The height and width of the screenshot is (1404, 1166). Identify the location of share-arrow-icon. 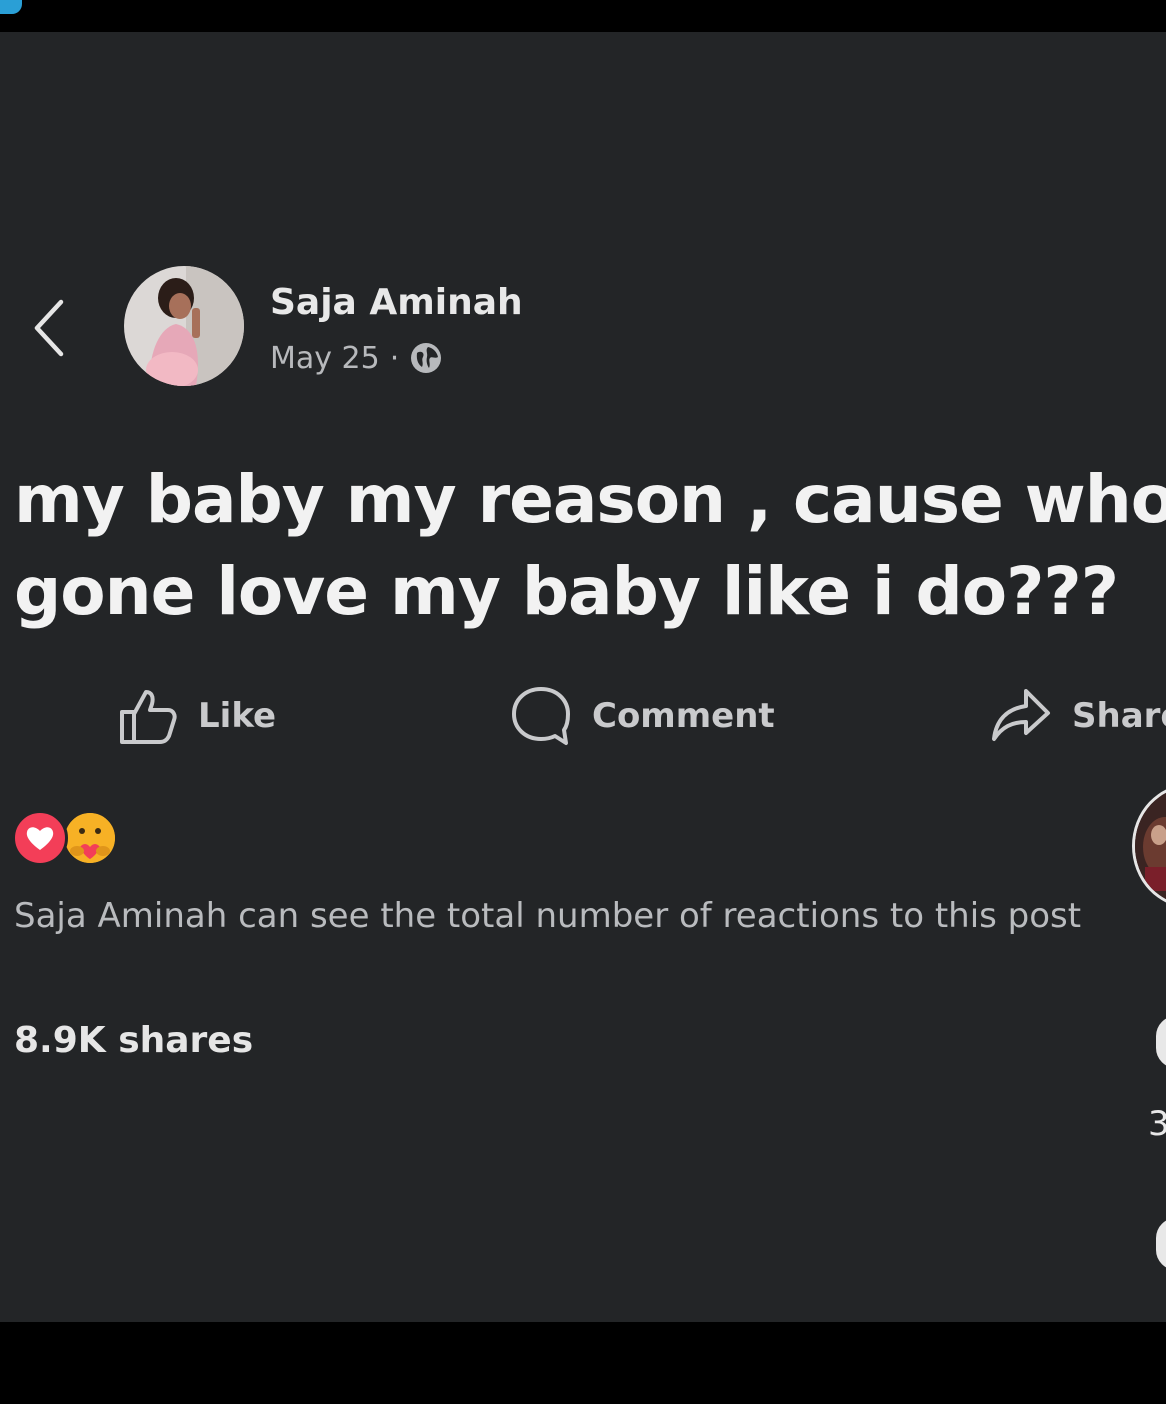
(1021, 715).